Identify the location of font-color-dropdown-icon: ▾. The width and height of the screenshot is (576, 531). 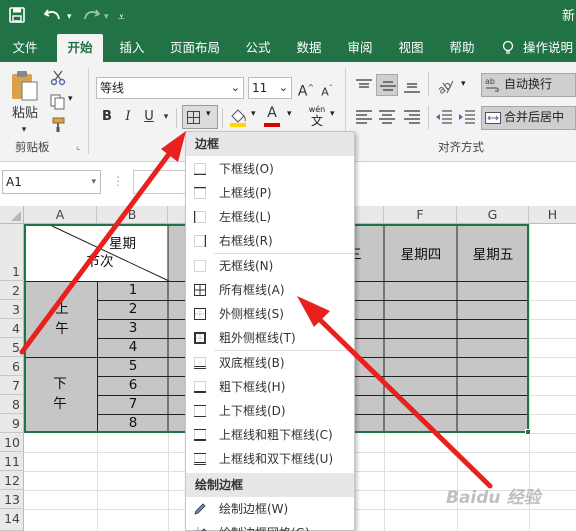
(289, 114).